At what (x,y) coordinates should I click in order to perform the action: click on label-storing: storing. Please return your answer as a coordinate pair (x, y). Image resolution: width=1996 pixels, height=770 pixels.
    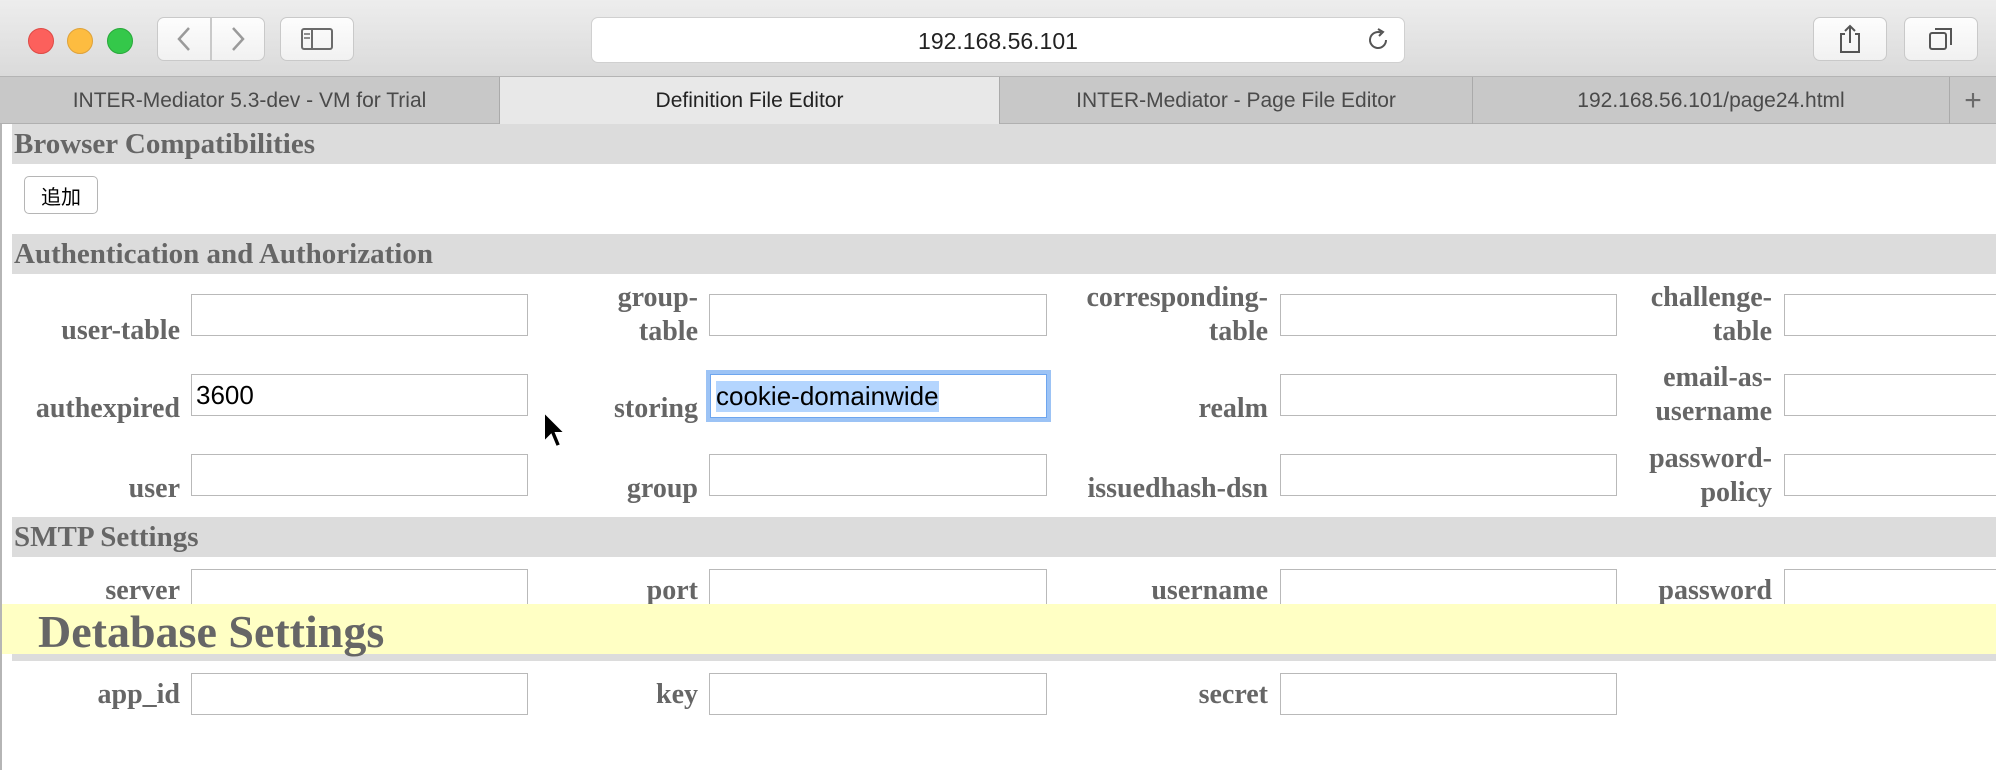
    Looking at the image, I should click on (656, 408).